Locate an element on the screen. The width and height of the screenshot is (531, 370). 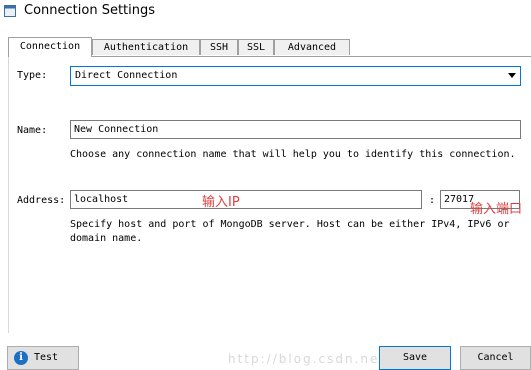
type-dropdown: Direct Connection is located at coordinates (295, 76).